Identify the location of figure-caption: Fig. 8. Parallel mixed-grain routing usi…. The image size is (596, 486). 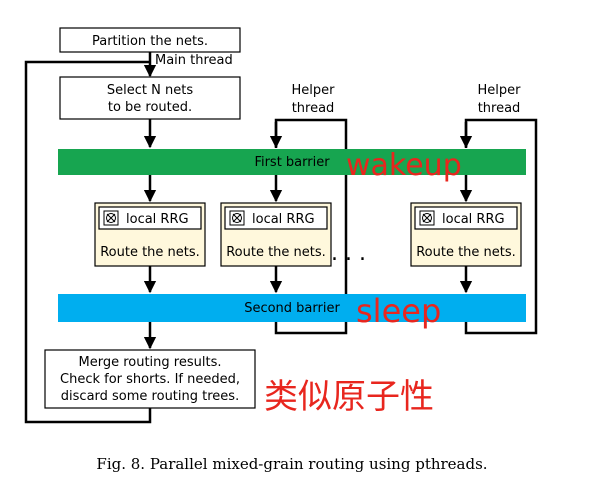
(291, 464).